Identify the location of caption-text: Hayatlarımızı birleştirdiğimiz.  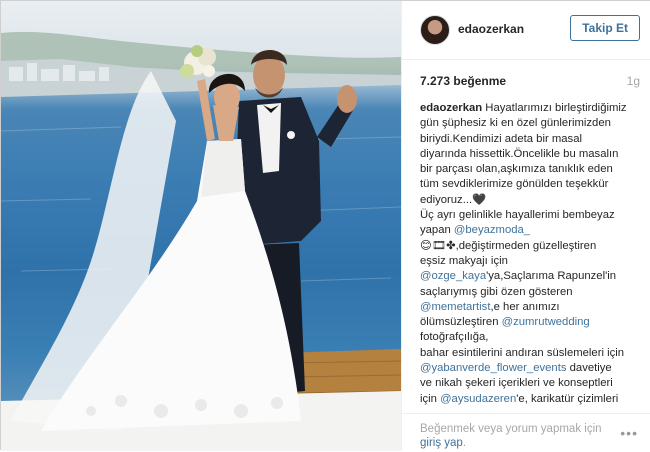
(554, 108).